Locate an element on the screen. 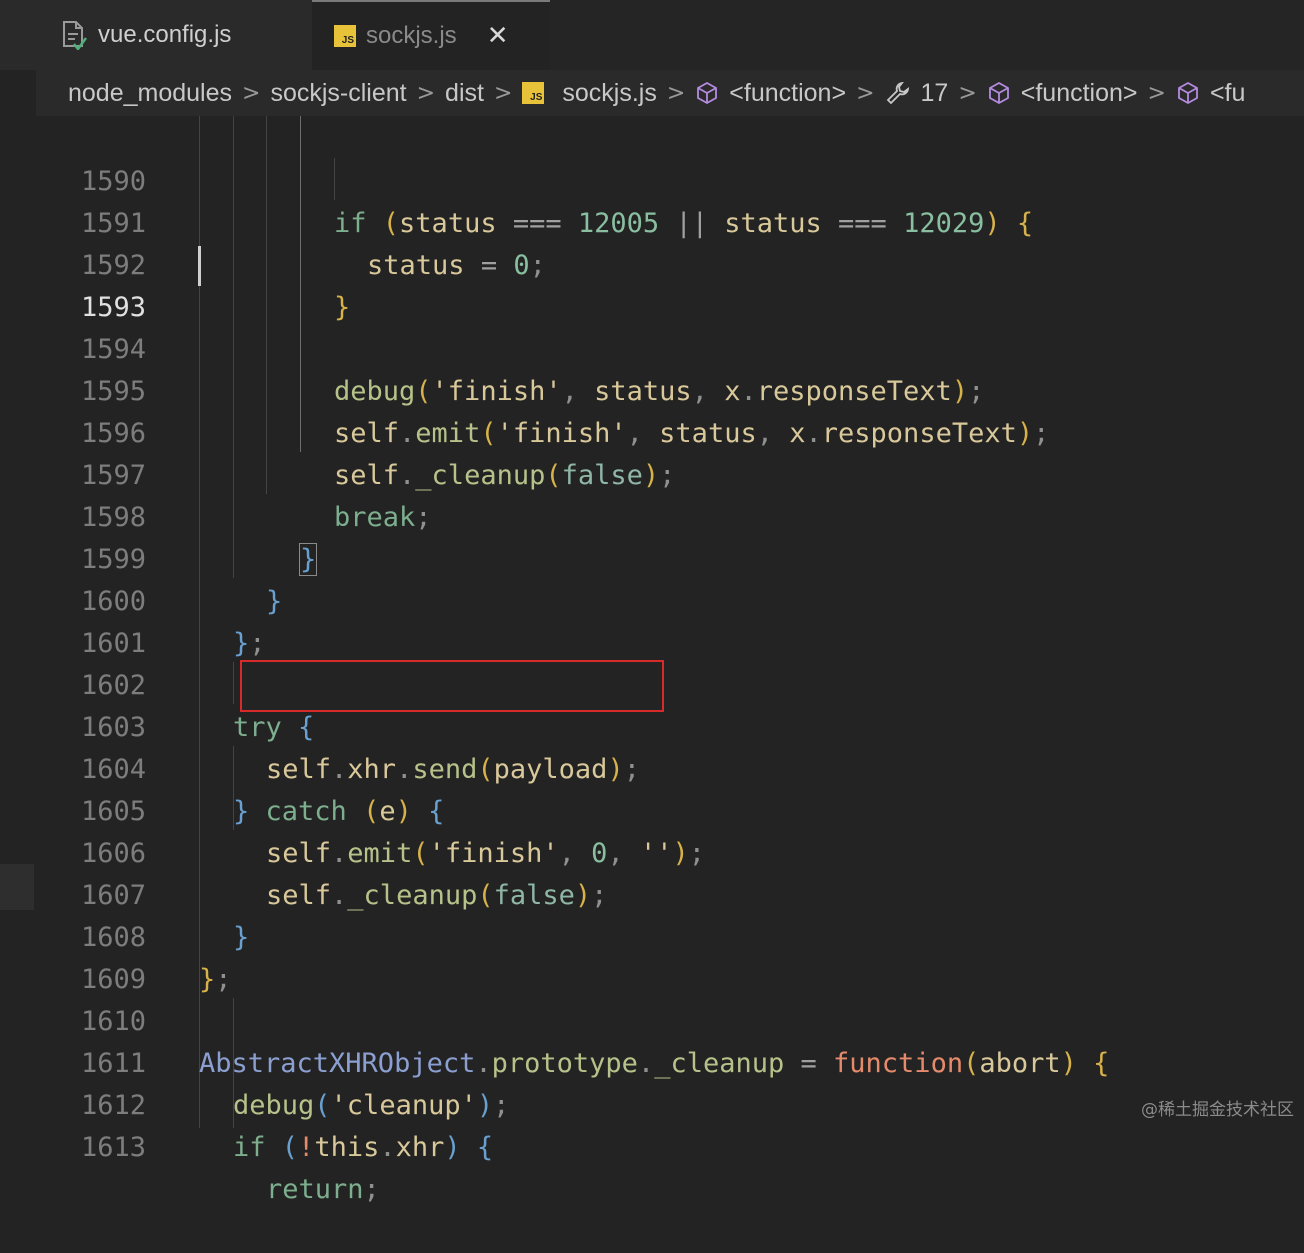 Image resolution: width=1304 pixels, height=1253 pixels. wrench-icon is located at coordinates (897, 93).